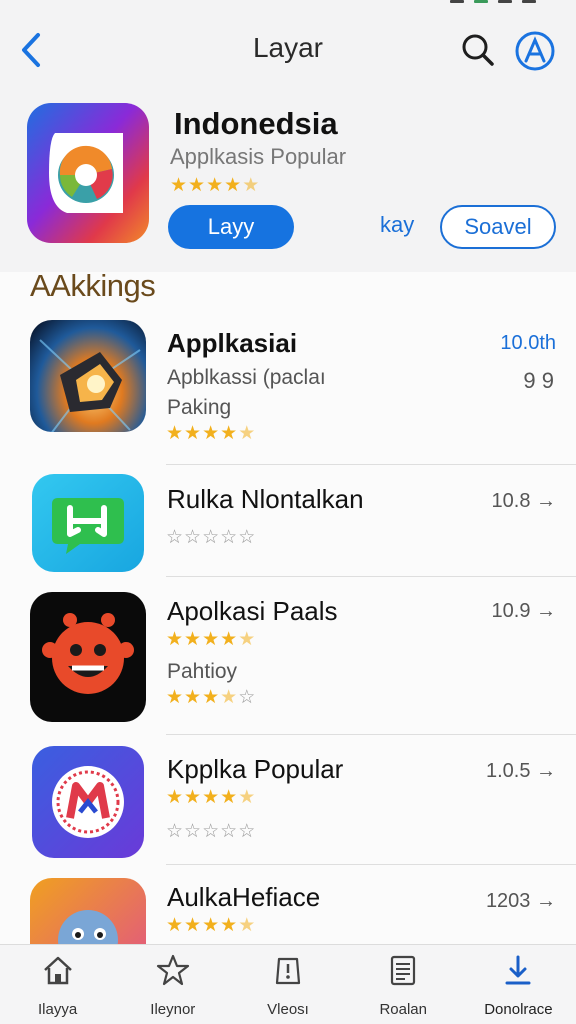  I want to click on section-title: AAkkings, so click(93, 285).